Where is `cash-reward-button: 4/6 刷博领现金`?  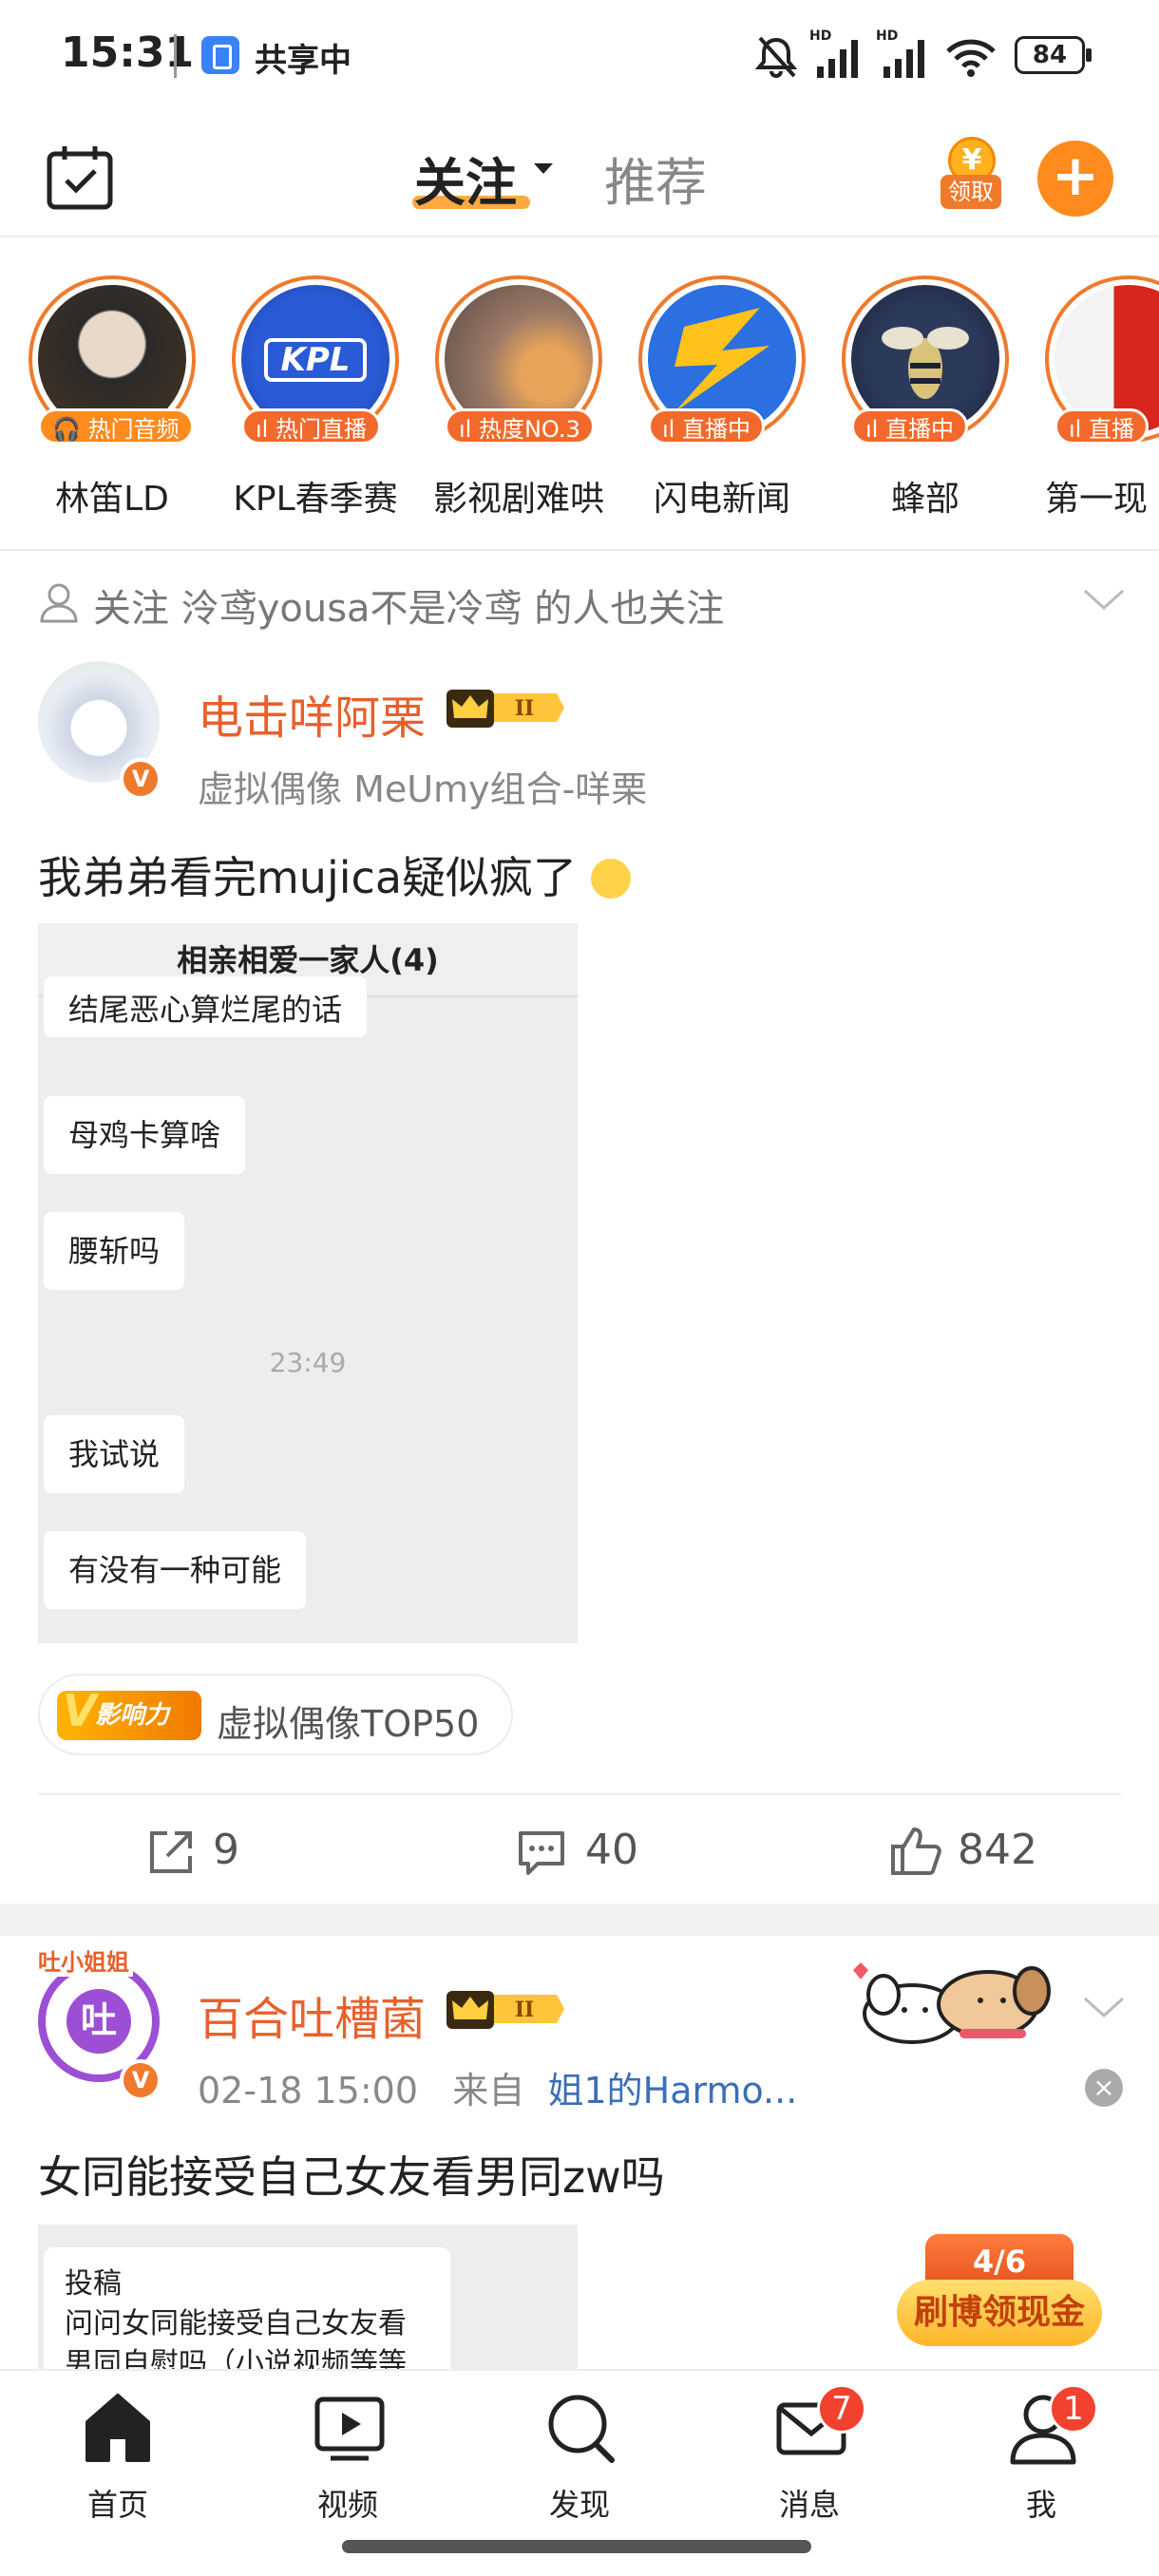
cash-reward-button: 4/6 刷博领现金 is located at coordinates (999, 2294).